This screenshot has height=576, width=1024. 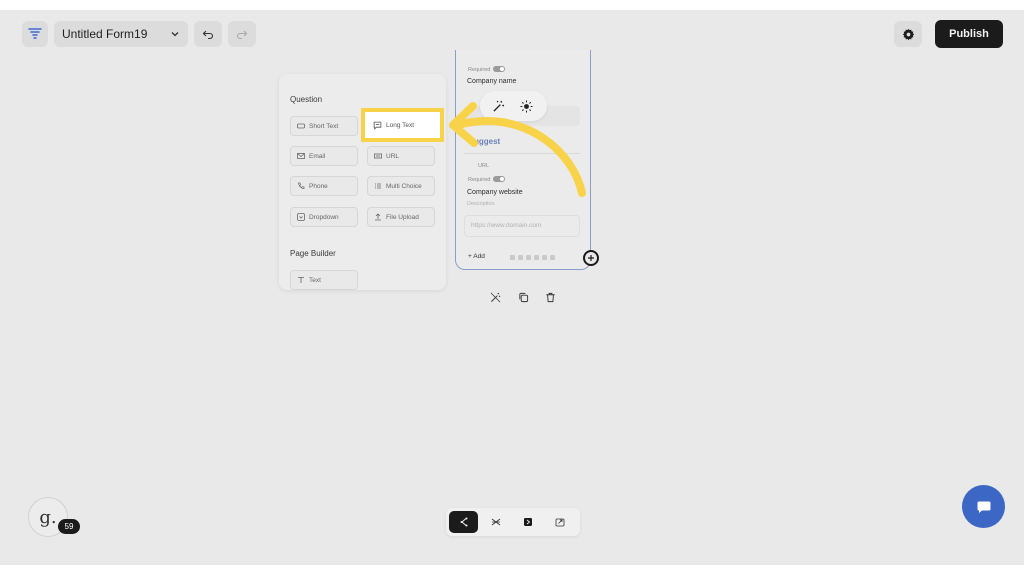 I want to click on question-heading: Question, so click(x=306, y=99).